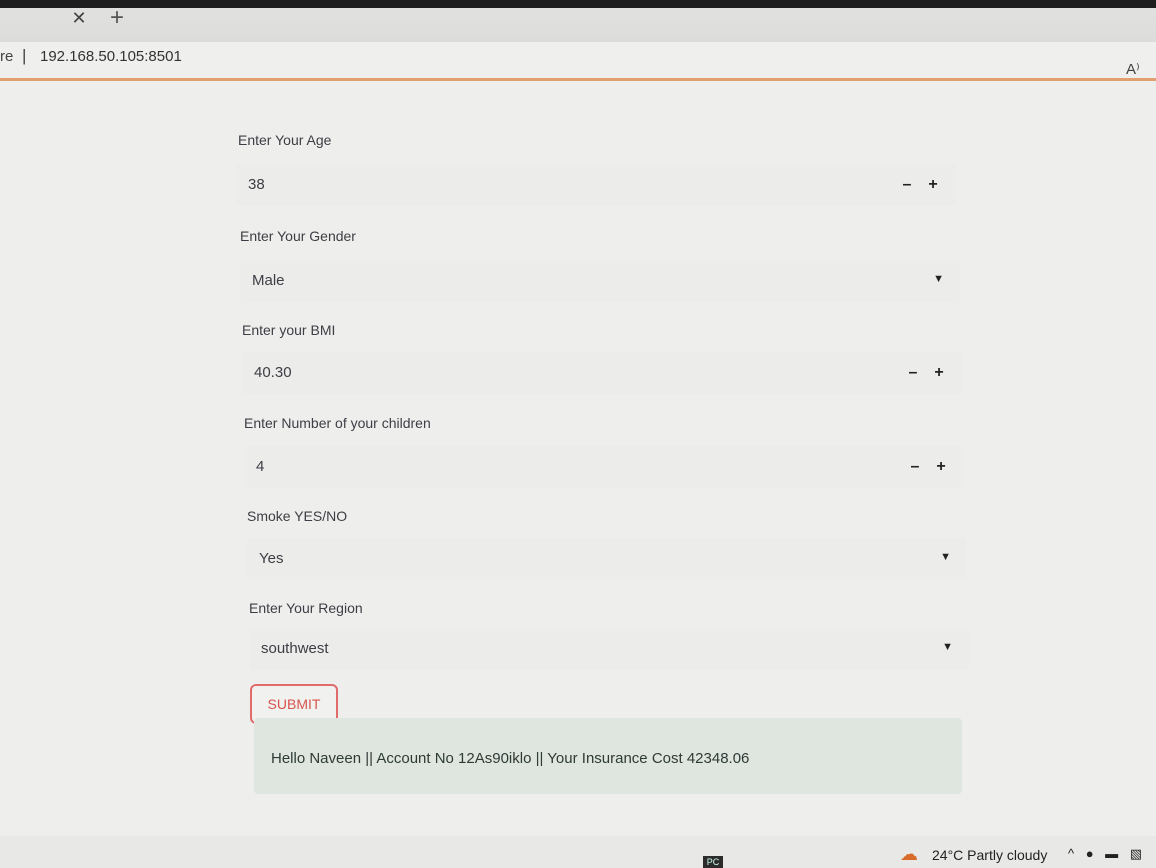 The image size is (1156, 868). What do you see at coordinates (607, 559) in the screenshot?
I see `smoker-select: Yes ▼` at bounding box center [607, 559].